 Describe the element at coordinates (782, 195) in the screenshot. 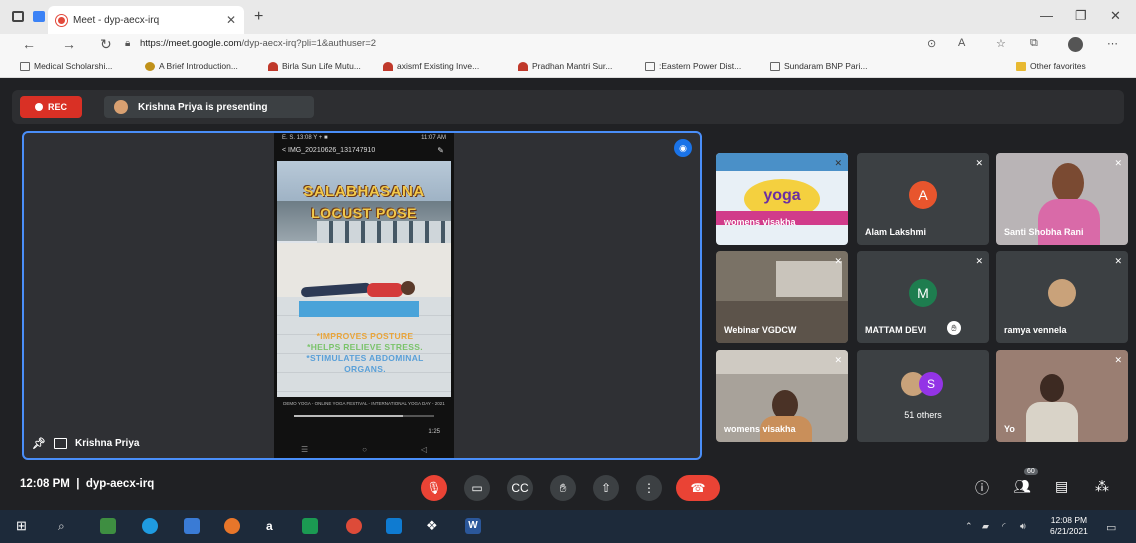

I see `poster-yoga-text: yoga` at that location.